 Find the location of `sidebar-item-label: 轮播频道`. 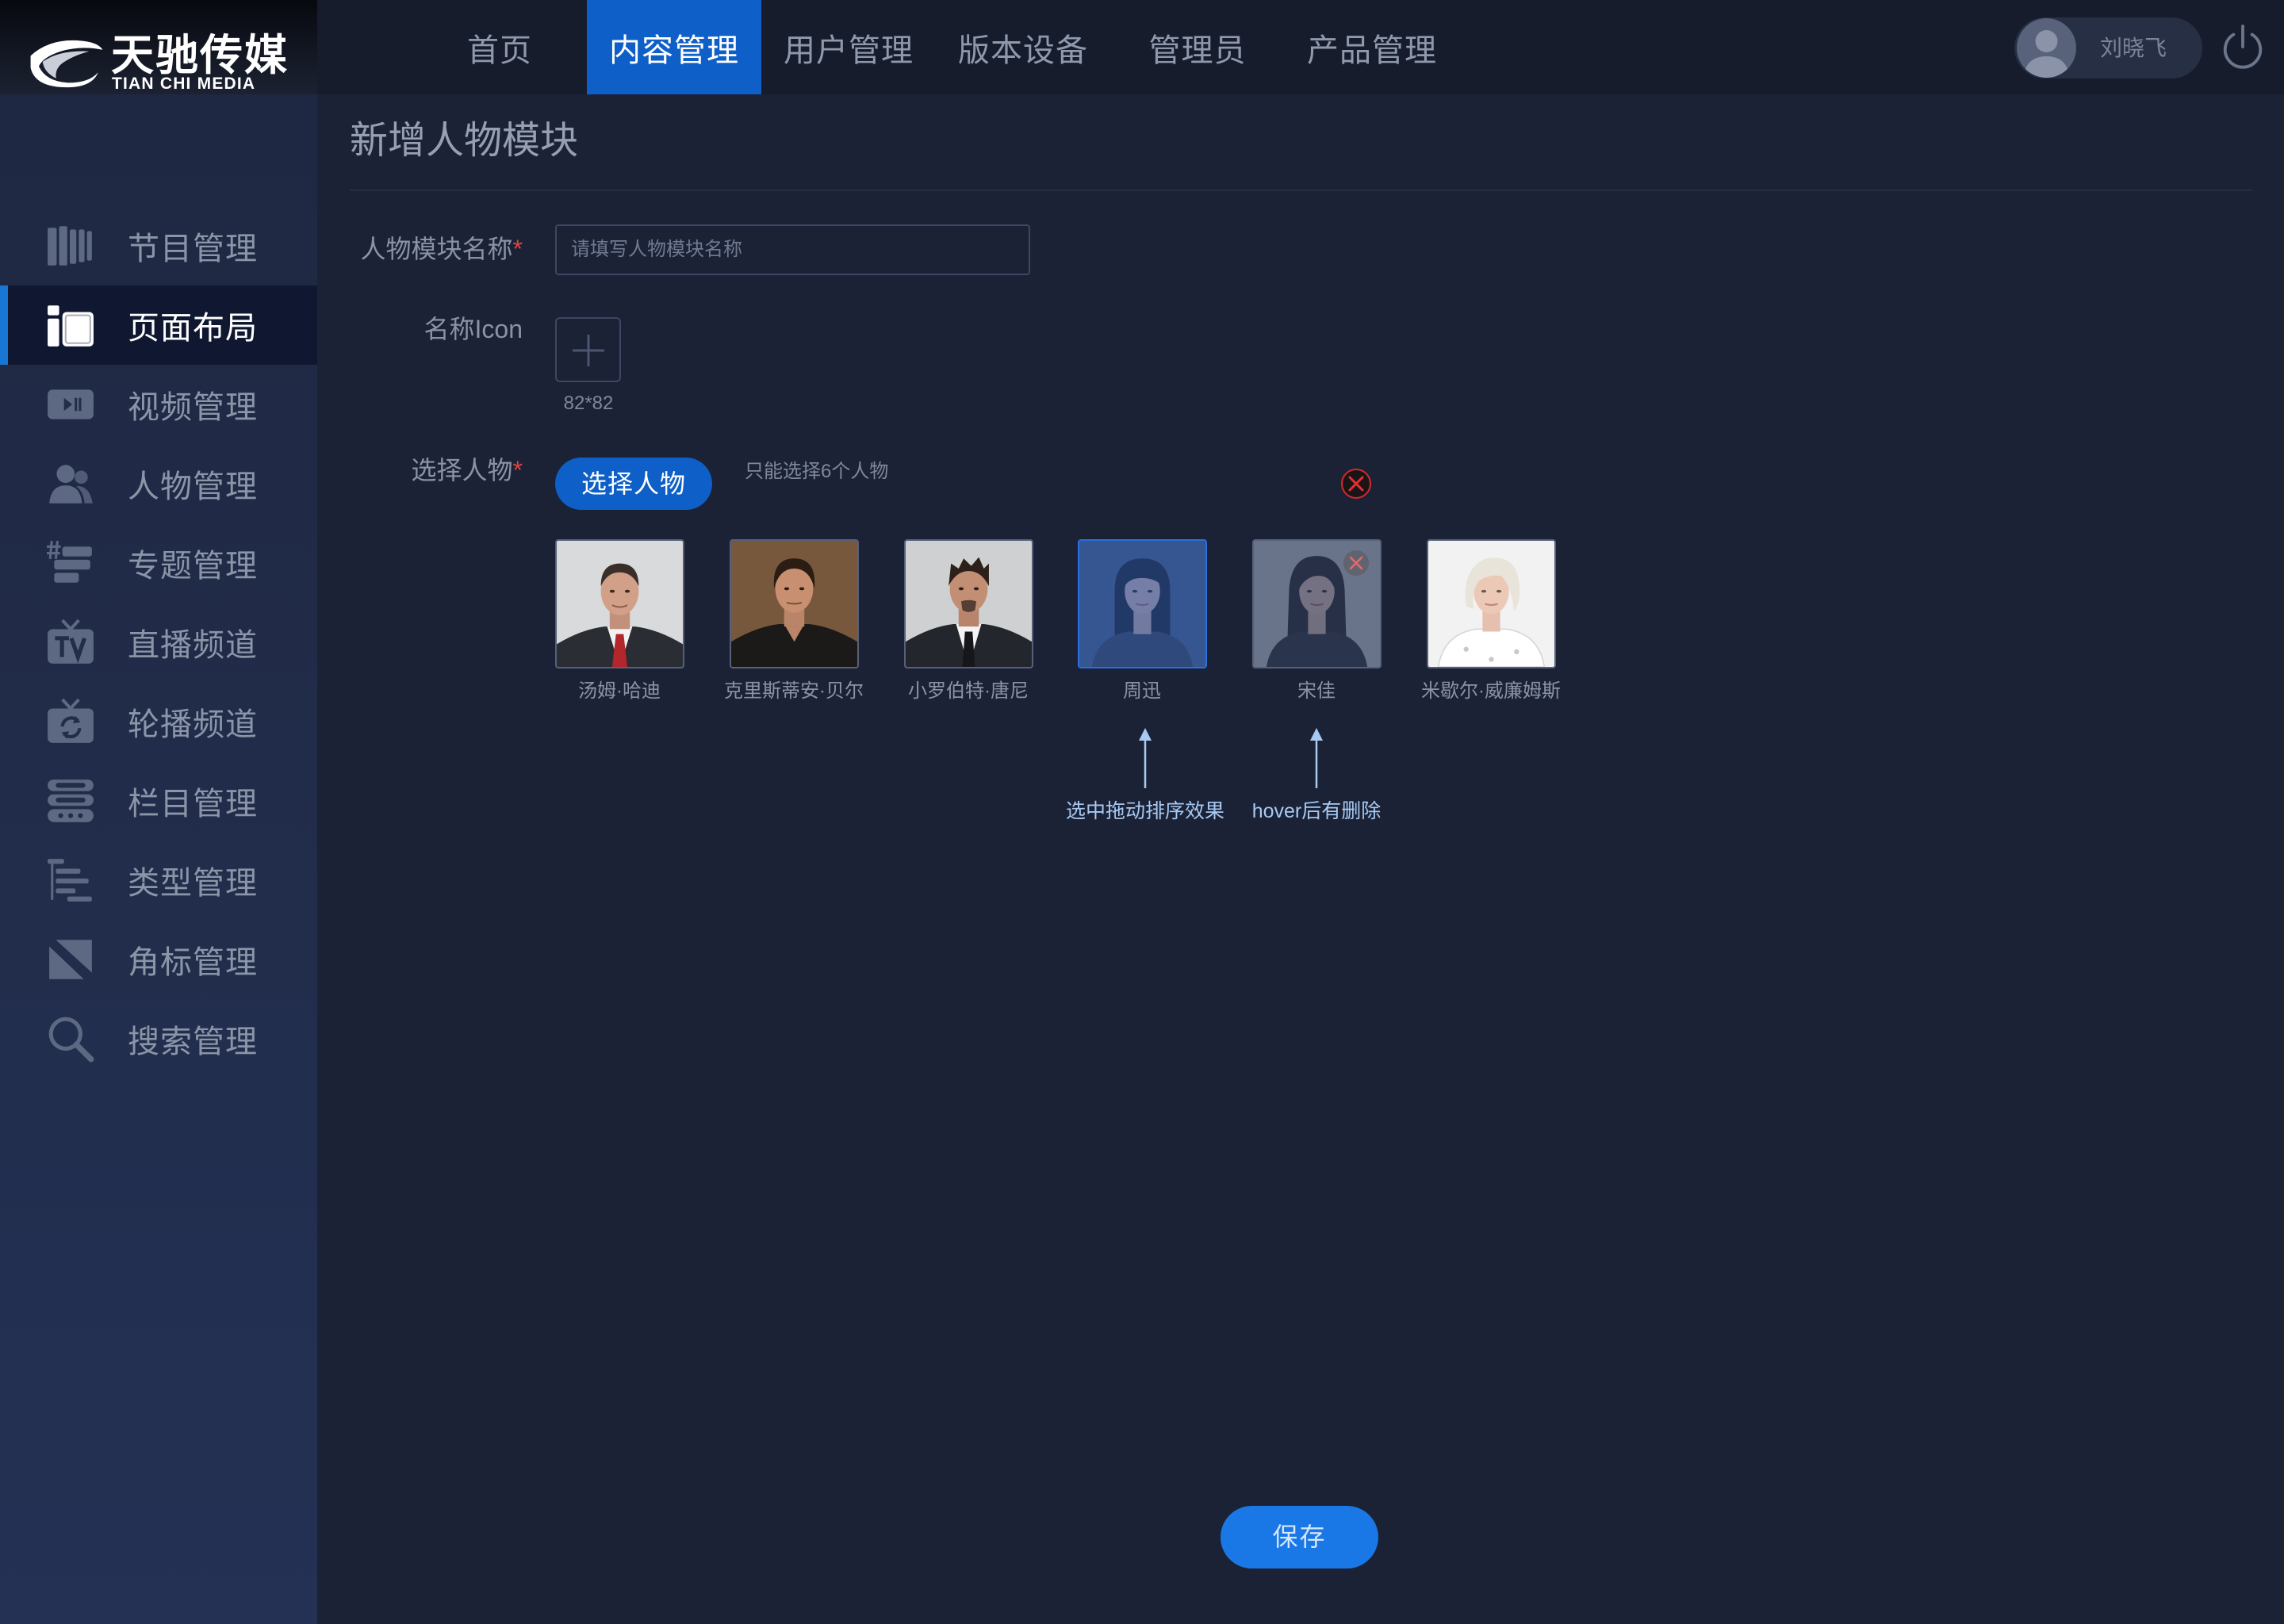

sidebar-item-label: 轮播频道 is located at coordinates (193, 724).